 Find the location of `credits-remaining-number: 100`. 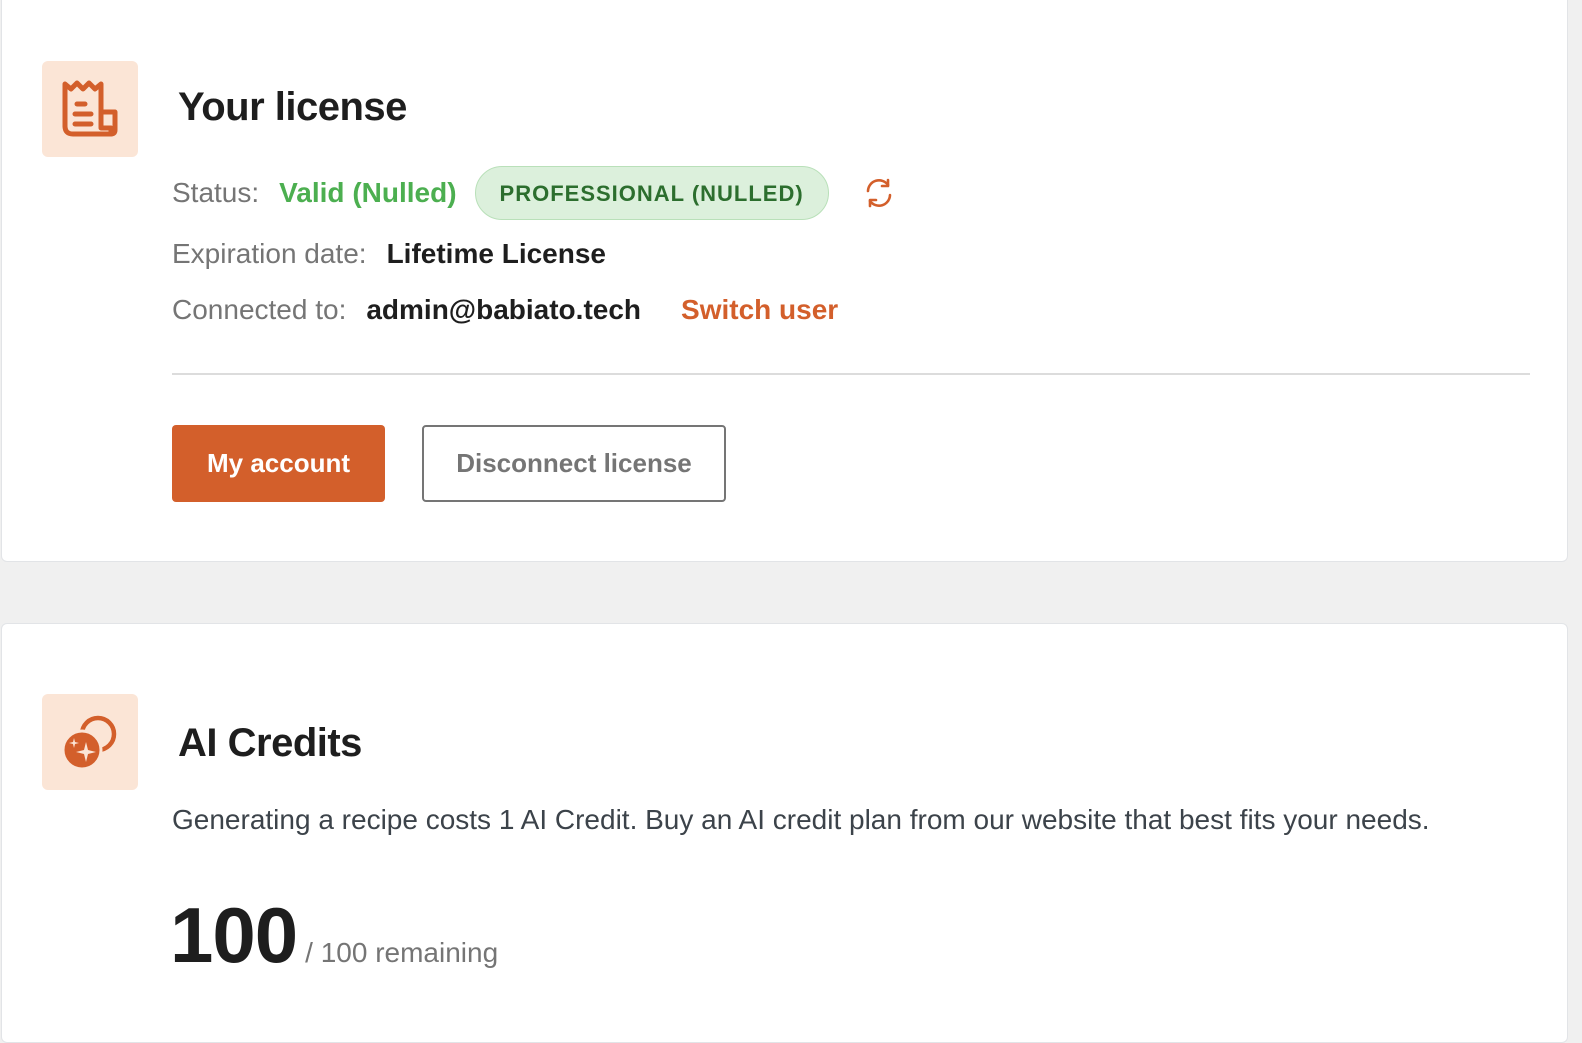

credits-remaining-number: 100 is located at coordinates (234, 935).